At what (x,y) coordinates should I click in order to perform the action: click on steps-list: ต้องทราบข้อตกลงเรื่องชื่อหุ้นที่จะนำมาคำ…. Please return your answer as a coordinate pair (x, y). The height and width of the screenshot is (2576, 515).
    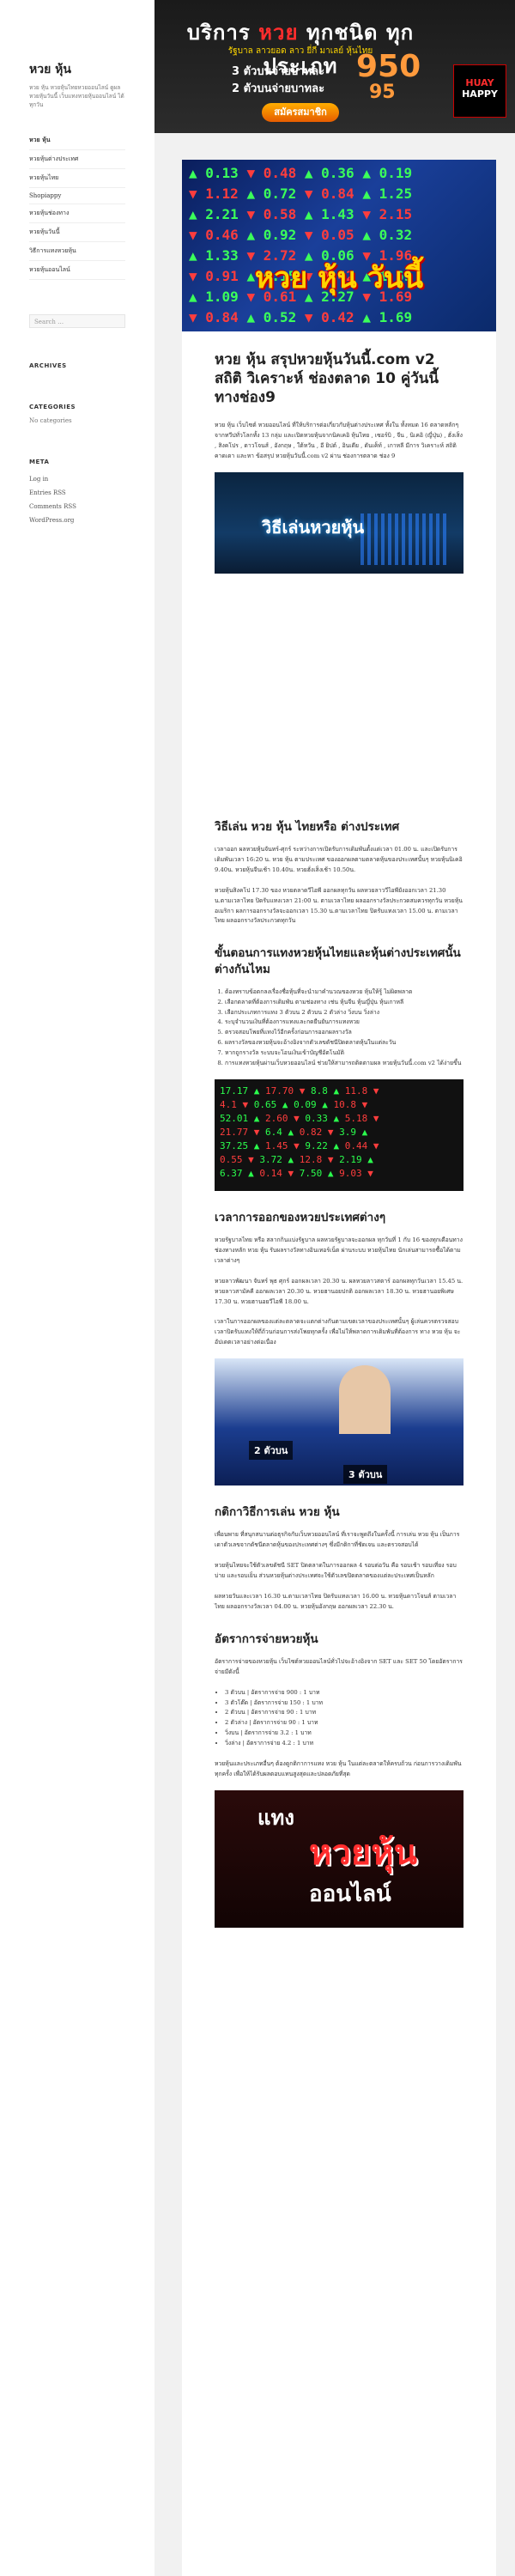
    Looking at the image, I should click on (339, 1028).